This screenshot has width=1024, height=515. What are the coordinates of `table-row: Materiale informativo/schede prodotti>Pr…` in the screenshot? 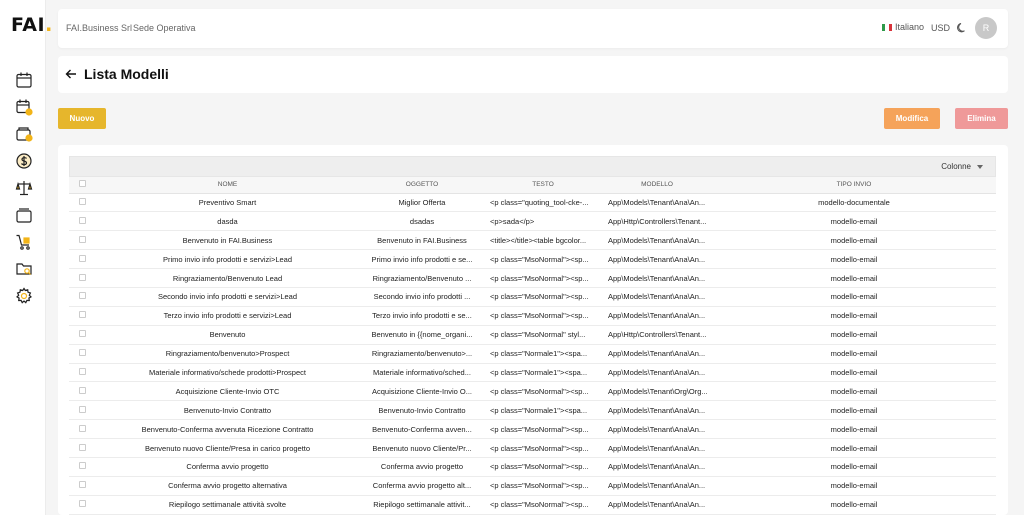 It's located at (532, 373).